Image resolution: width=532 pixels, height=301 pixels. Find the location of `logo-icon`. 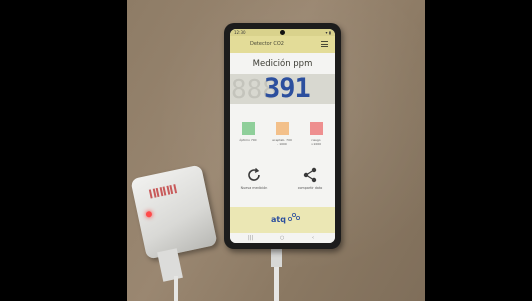

logo-icon is located at coordinates (294, 216).